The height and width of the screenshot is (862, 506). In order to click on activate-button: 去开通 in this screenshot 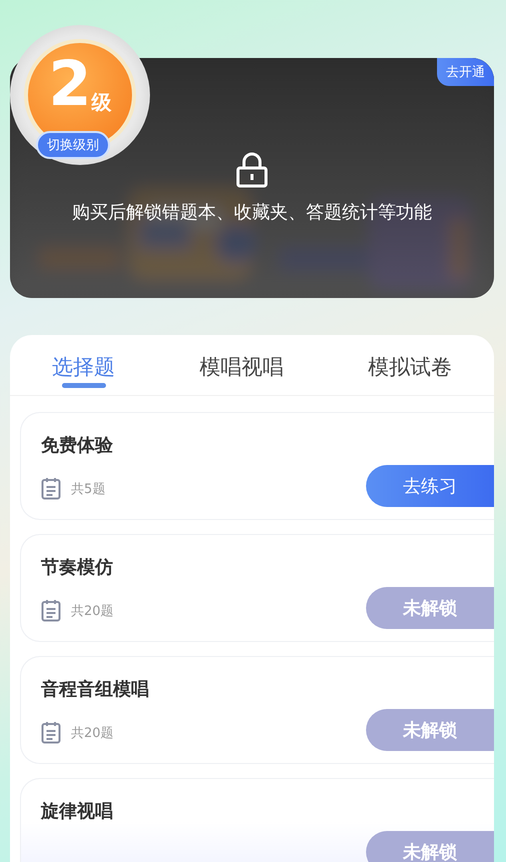, I will do `click(465, 72)`.